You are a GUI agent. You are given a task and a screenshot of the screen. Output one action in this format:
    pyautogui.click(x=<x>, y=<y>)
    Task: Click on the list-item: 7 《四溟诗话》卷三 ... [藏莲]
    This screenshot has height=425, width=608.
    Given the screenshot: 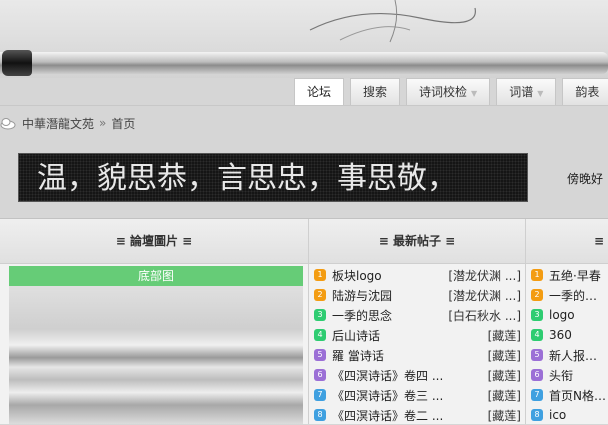 What is the action you would take?
    pyautogui.click(x=417, y=395)
    